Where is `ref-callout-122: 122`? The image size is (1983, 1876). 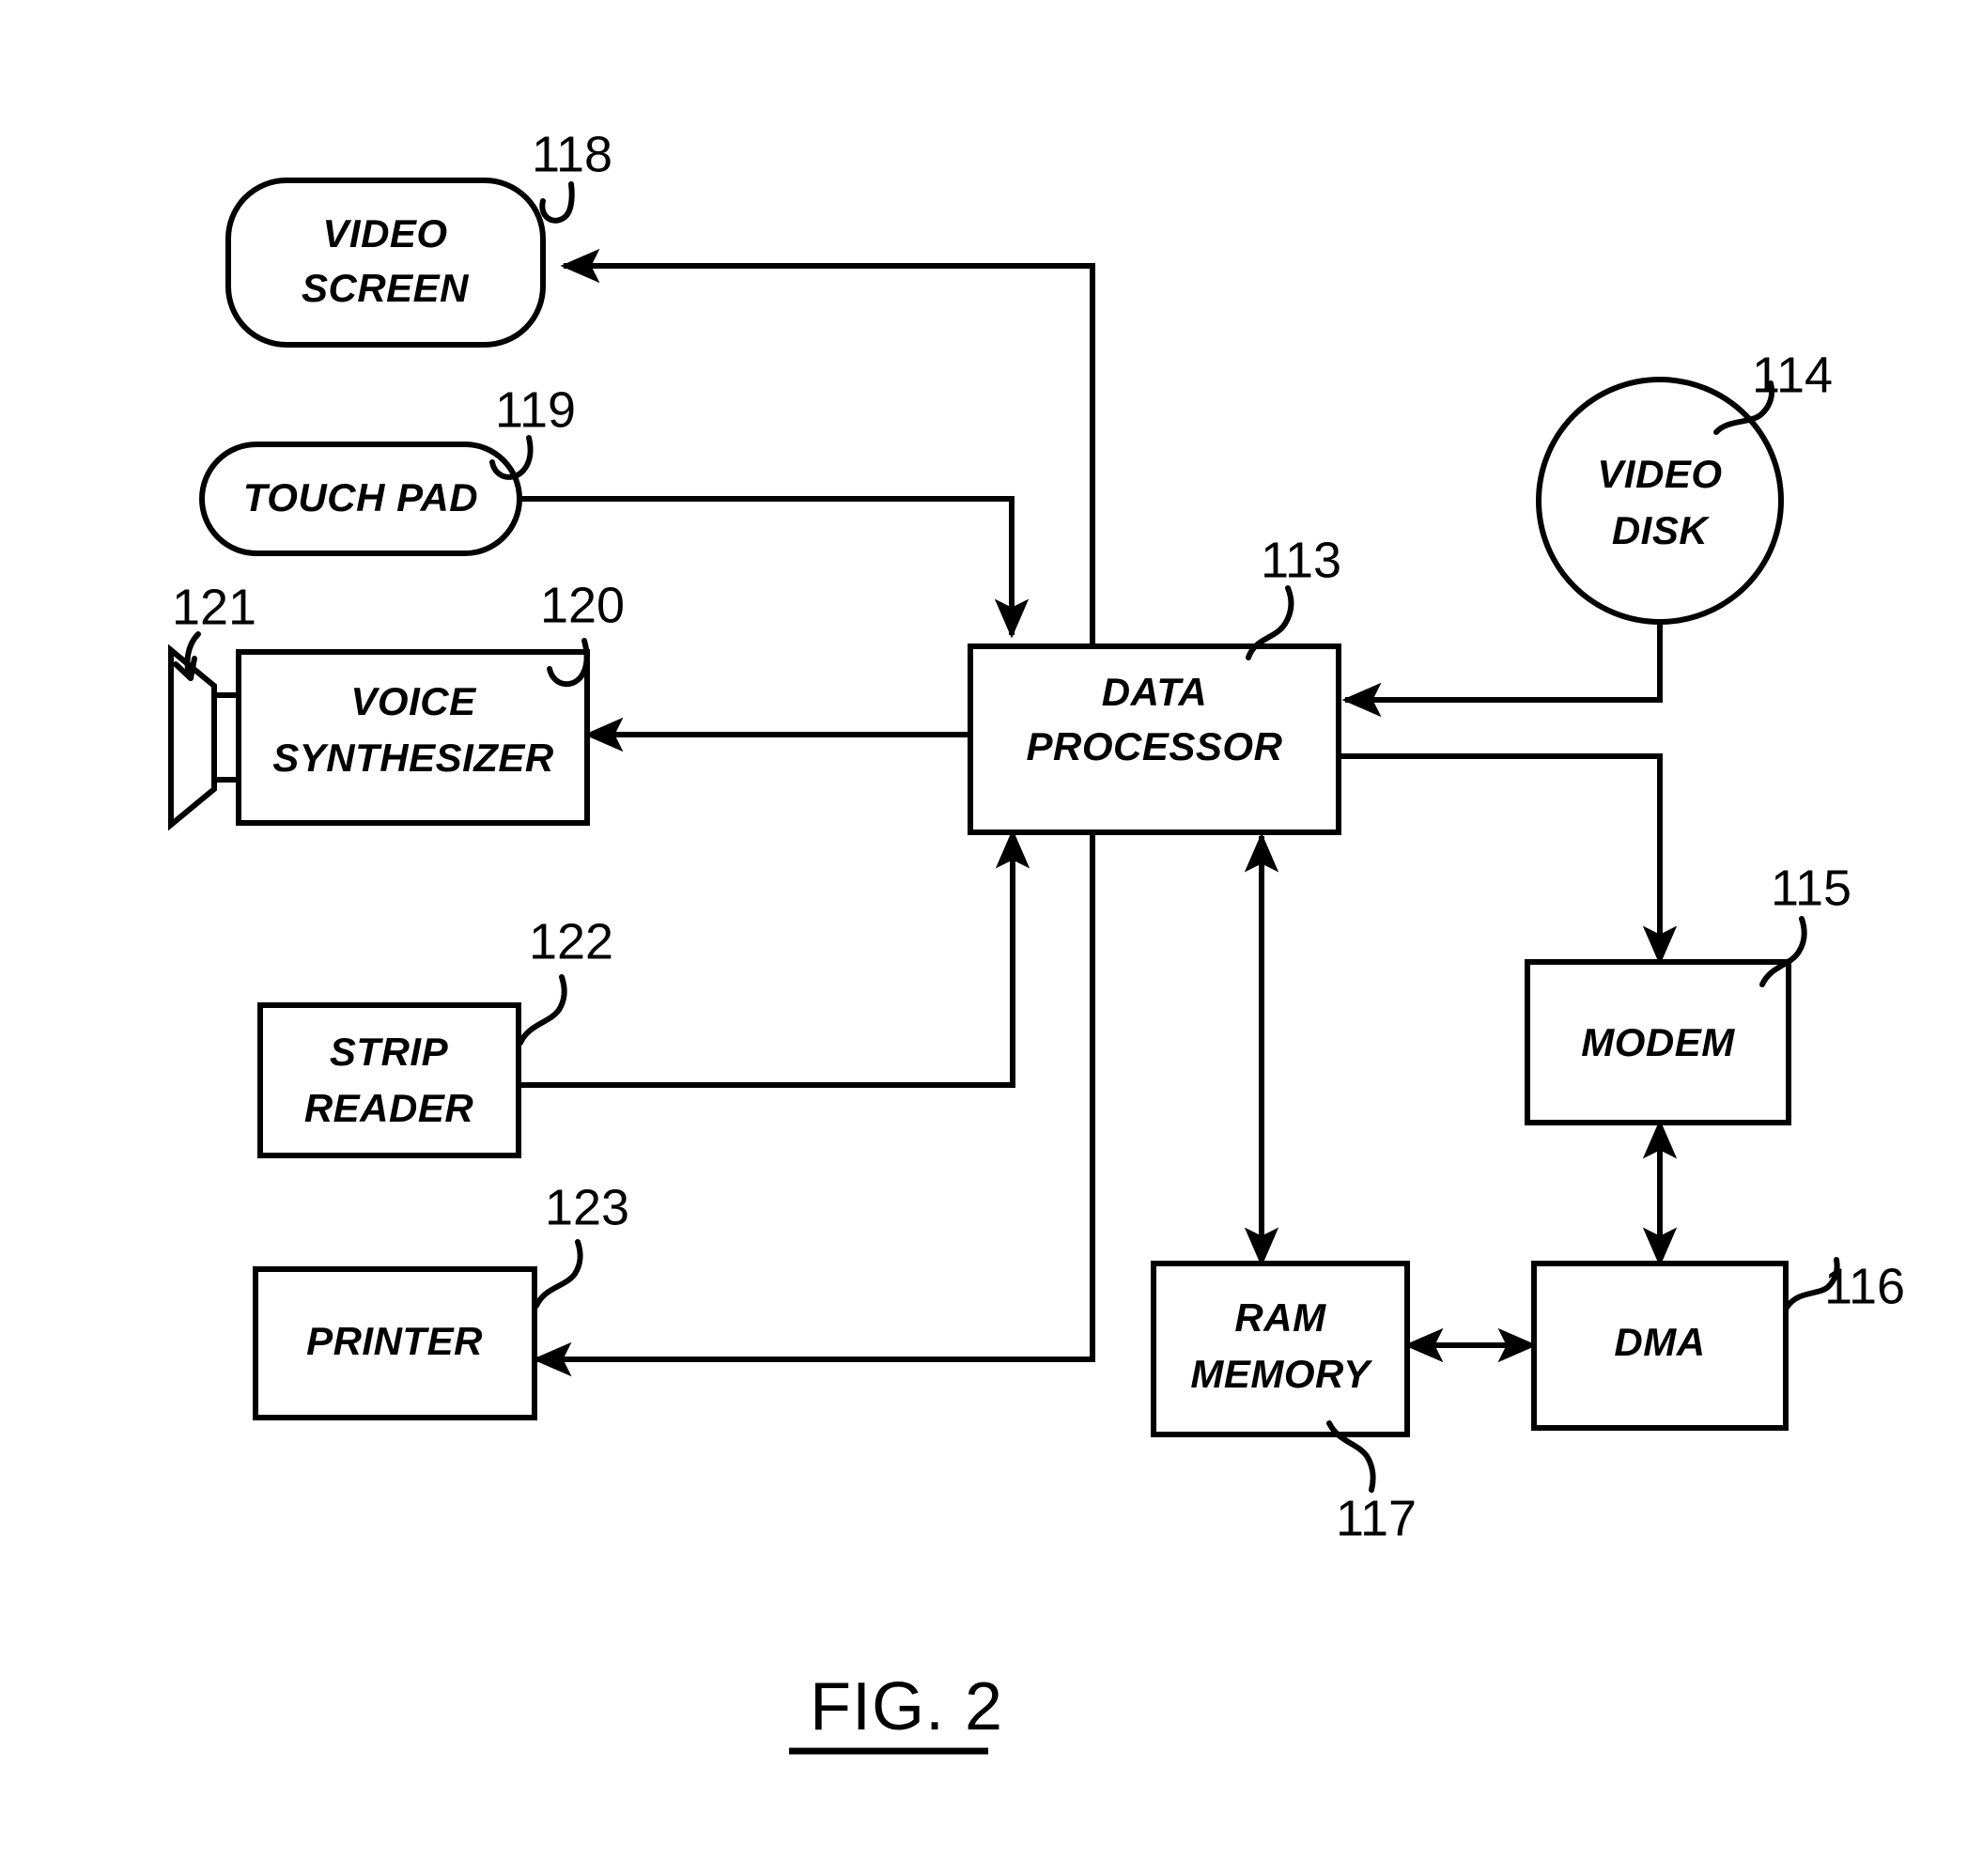
ref-callout-122: 122 is located at coordinates (565, 980).